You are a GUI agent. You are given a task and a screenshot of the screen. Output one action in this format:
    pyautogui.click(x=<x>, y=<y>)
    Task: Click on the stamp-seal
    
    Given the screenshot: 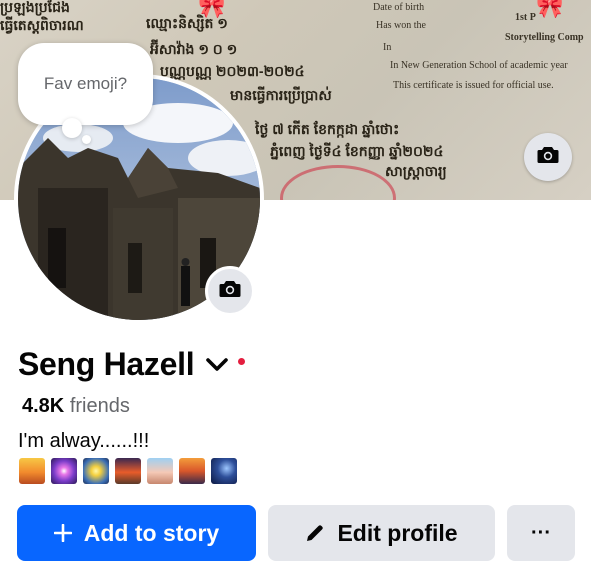 What is the action you would take?
    pyautogui.click(x=338, y=182)
    